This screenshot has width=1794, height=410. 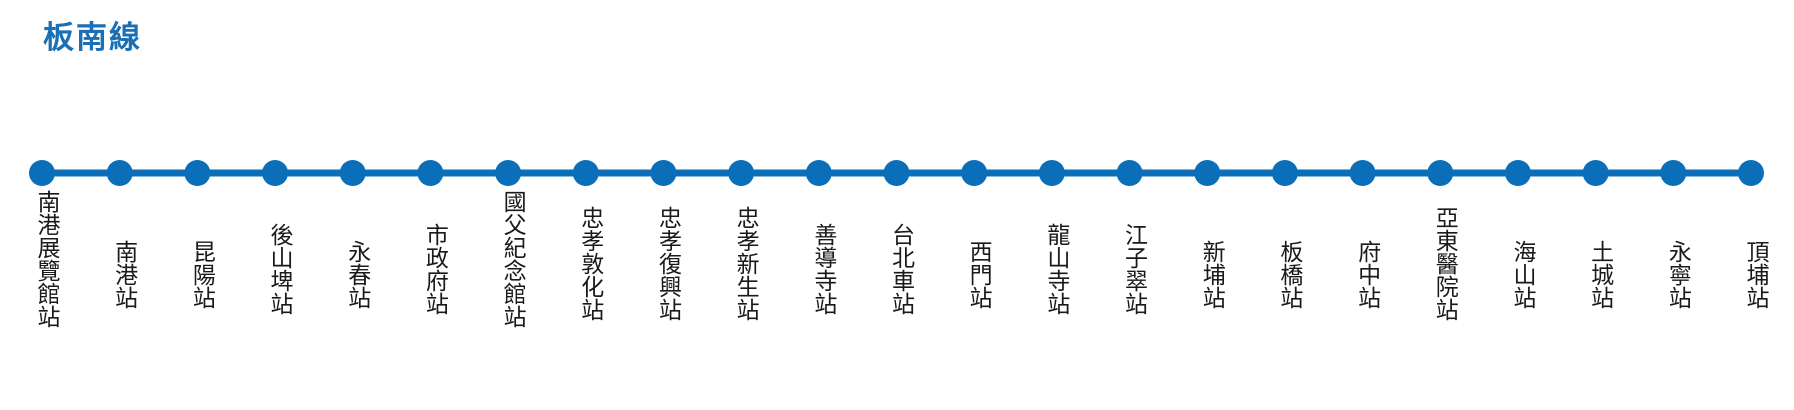 What do you see at coordinates (1521, 274) in the screenshot?
I see `station-label: 海山站` at bounding box center [1521, 274].